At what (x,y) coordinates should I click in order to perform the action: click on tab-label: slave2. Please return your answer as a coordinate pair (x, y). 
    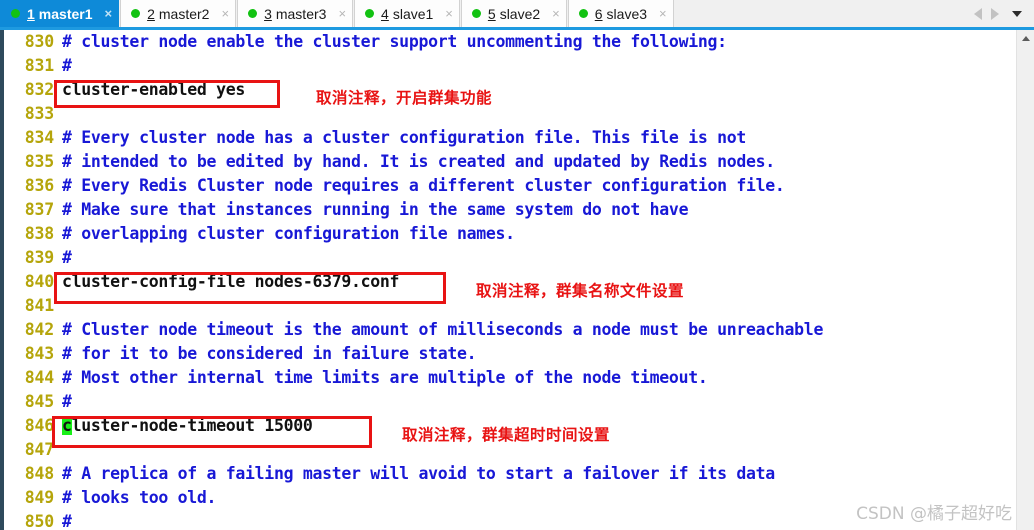
    Looking at the image, I should click on (520, 13).